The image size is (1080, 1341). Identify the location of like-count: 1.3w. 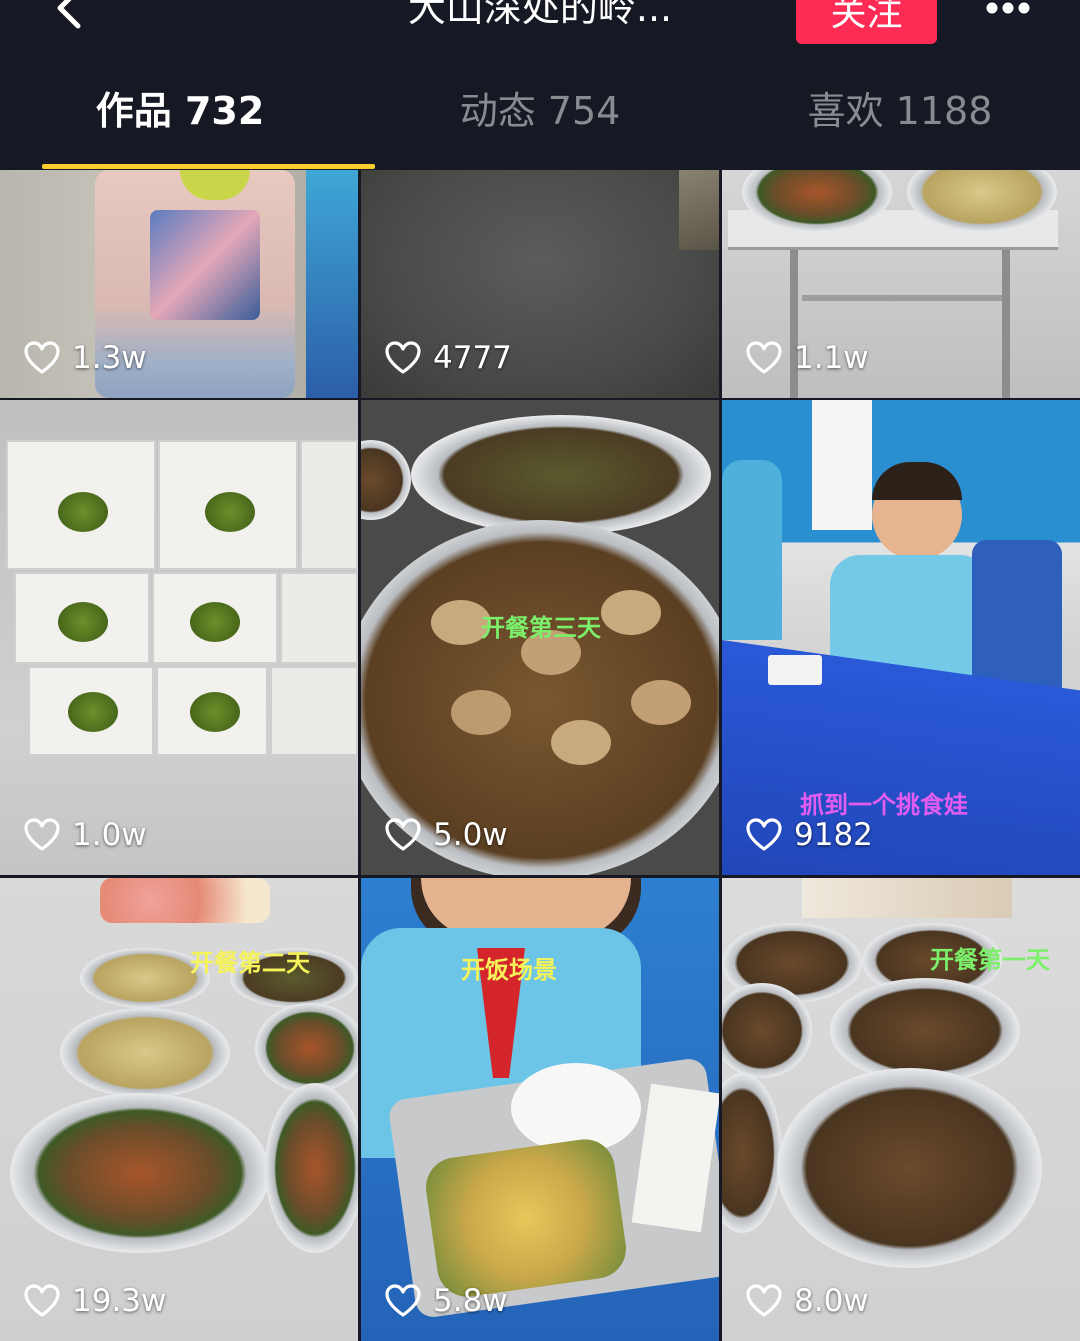
(85, 358).